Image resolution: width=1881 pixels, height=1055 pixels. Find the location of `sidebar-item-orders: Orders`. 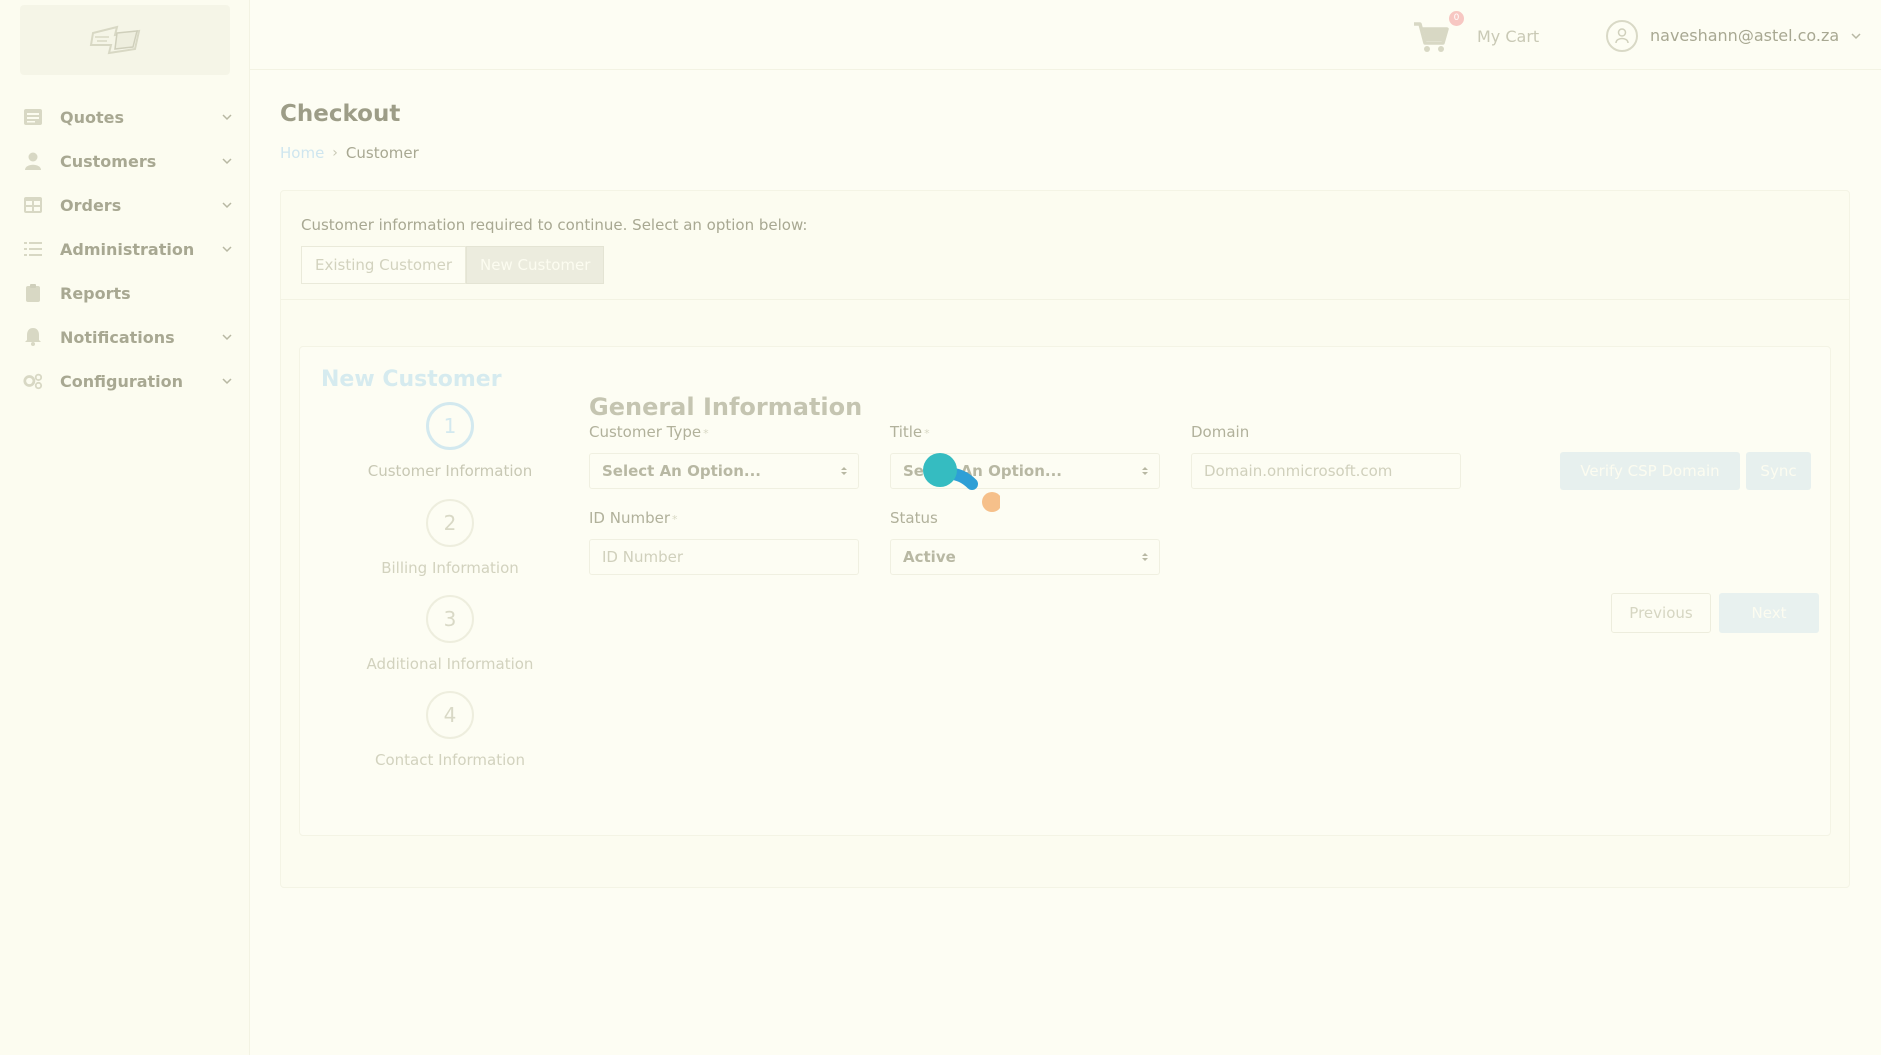

sidebar-item-orders: Orders is located at coordinates (125, 205).